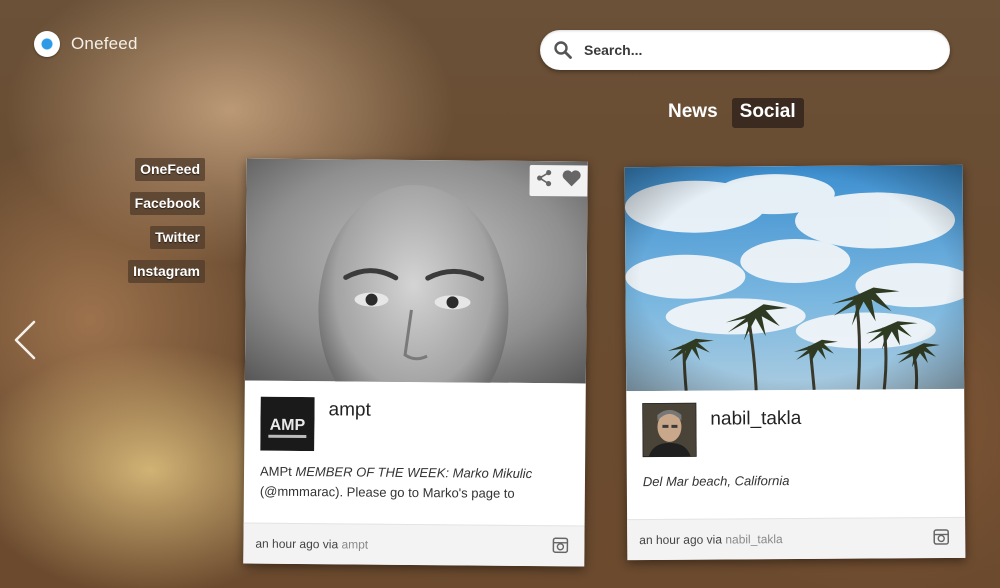 The height and width of the screenshot is (588, 1000). I want to click on post-photo, so click(795, 278).